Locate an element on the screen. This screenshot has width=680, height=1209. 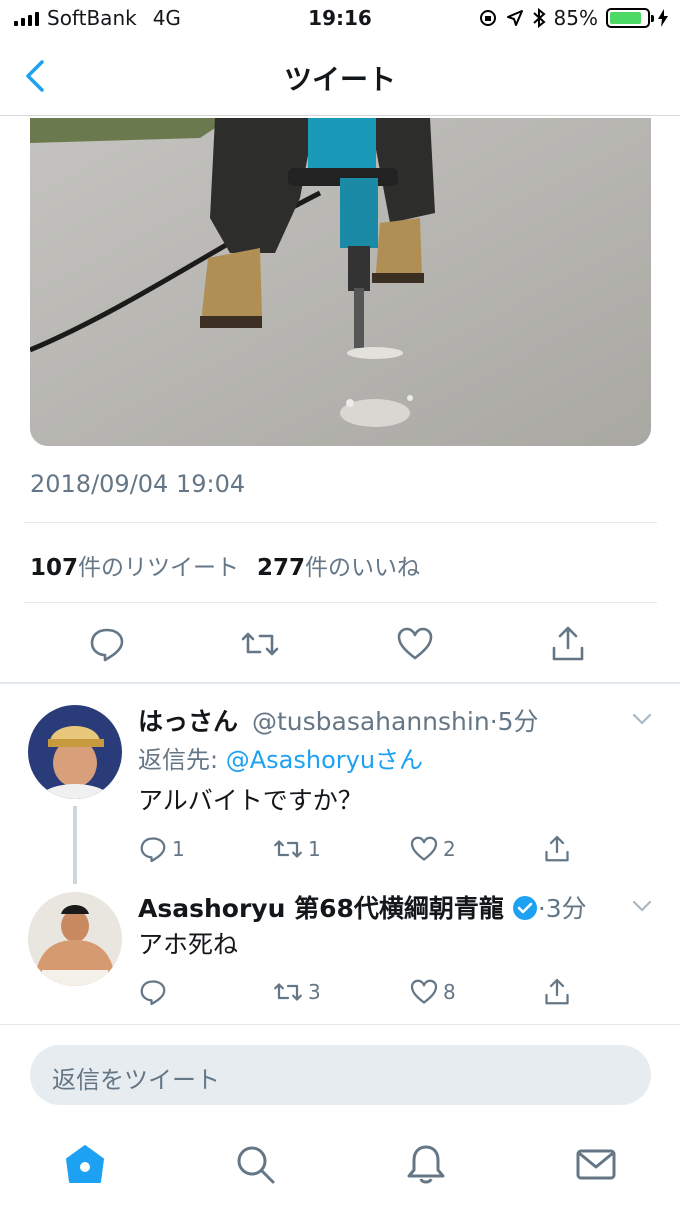
retweet-button: 1 is located at coordinates (296, 849).